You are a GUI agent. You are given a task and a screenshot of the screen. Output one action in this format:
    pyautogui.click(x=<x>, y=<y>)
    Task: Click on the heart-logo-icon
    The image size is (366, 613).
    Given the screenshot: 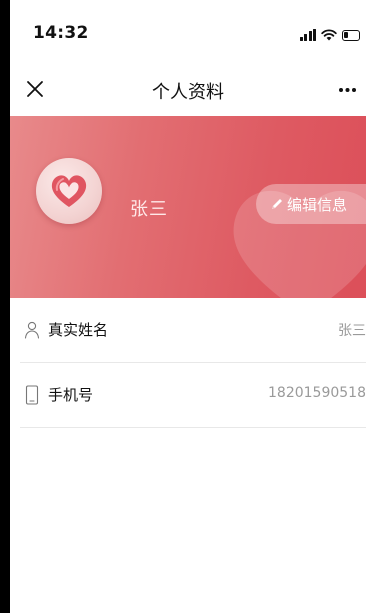 What is the action you would take?
    pyautogui.click(x=69, y=191)
    